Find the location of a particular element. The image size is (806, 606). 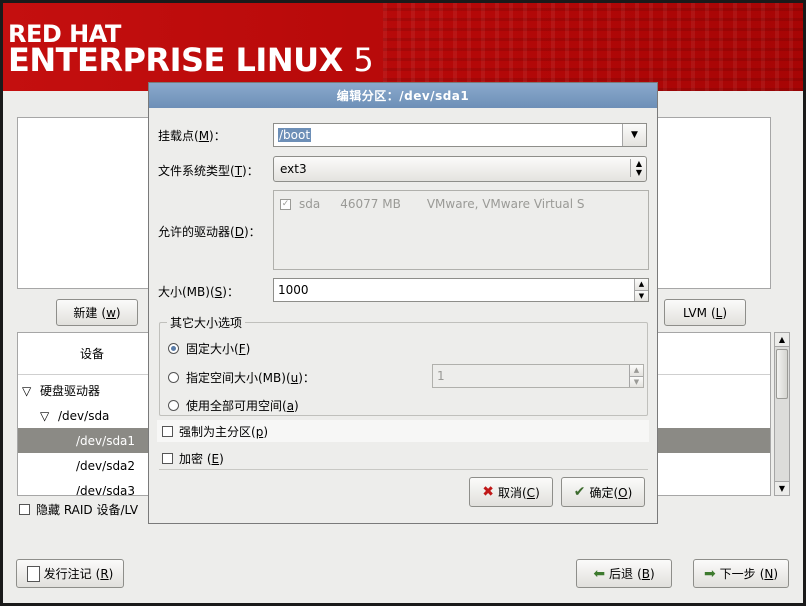

allowed-drives-list: ✓ sda 46077 MB VMware, VMware Virtual S is located at coordinates (461, 230).